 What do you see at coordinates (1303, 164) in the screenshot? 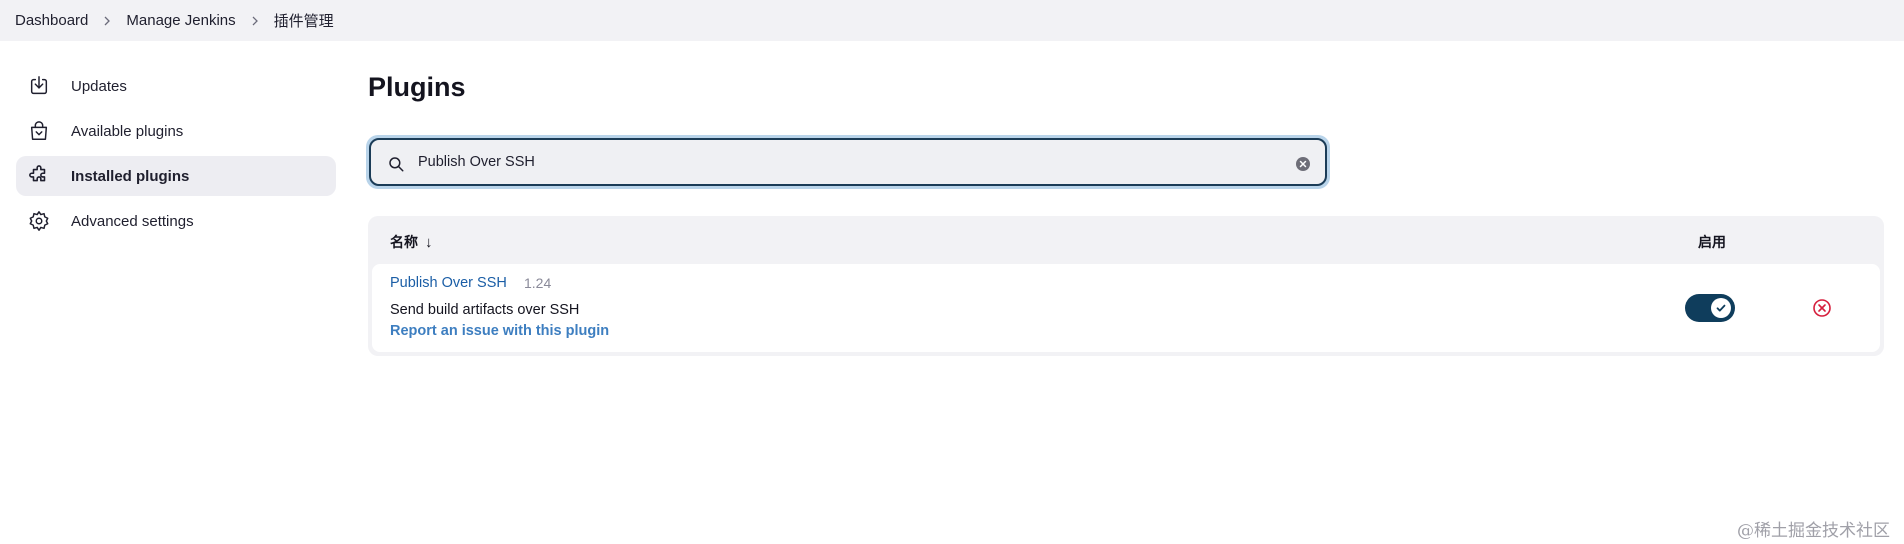
I see `clear-icon` at bounding box center [1303, 164].